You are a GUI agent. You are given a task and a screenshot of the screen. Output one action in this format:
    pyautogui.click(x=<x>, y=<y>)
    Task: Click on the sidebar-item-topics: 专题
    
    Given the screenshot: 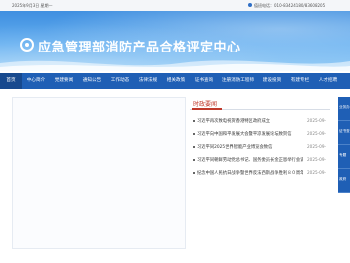 What is the action you would take?
    pyautogui.click(x=344, y=157)
    